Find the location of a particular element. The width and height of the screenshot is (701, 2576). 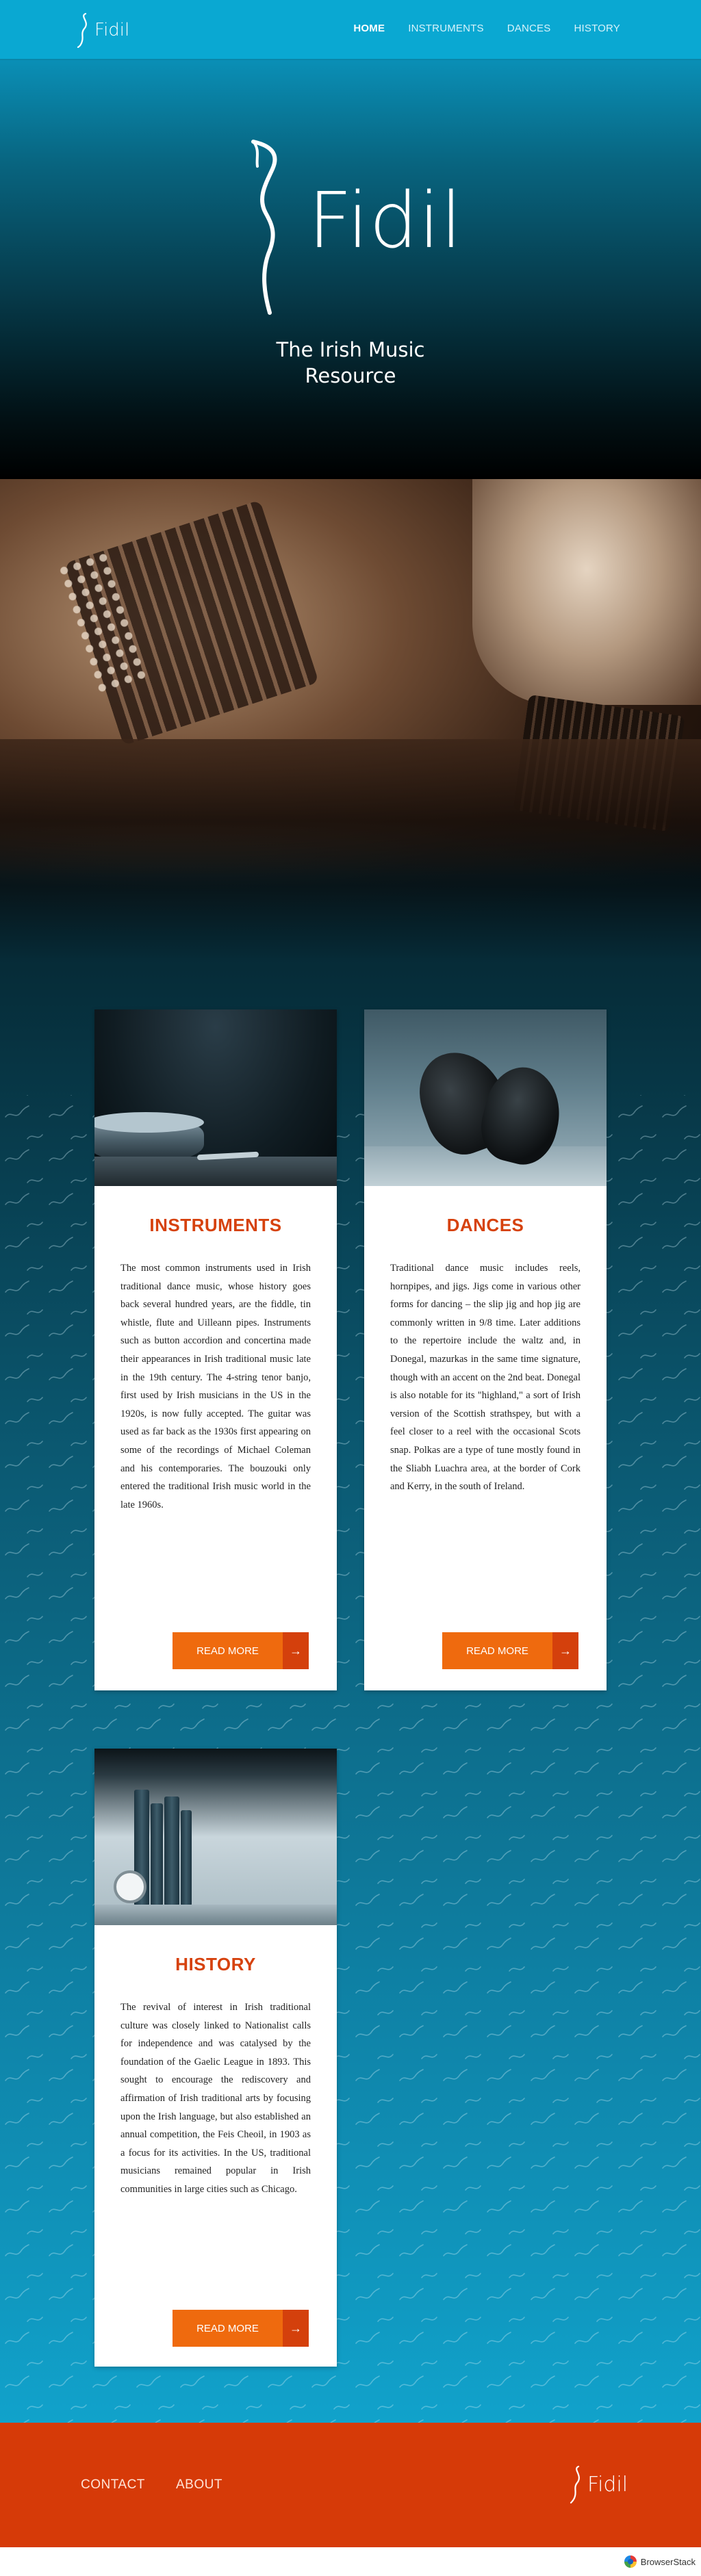

nav-history: HISTORY is located at coordinates (597, 28).